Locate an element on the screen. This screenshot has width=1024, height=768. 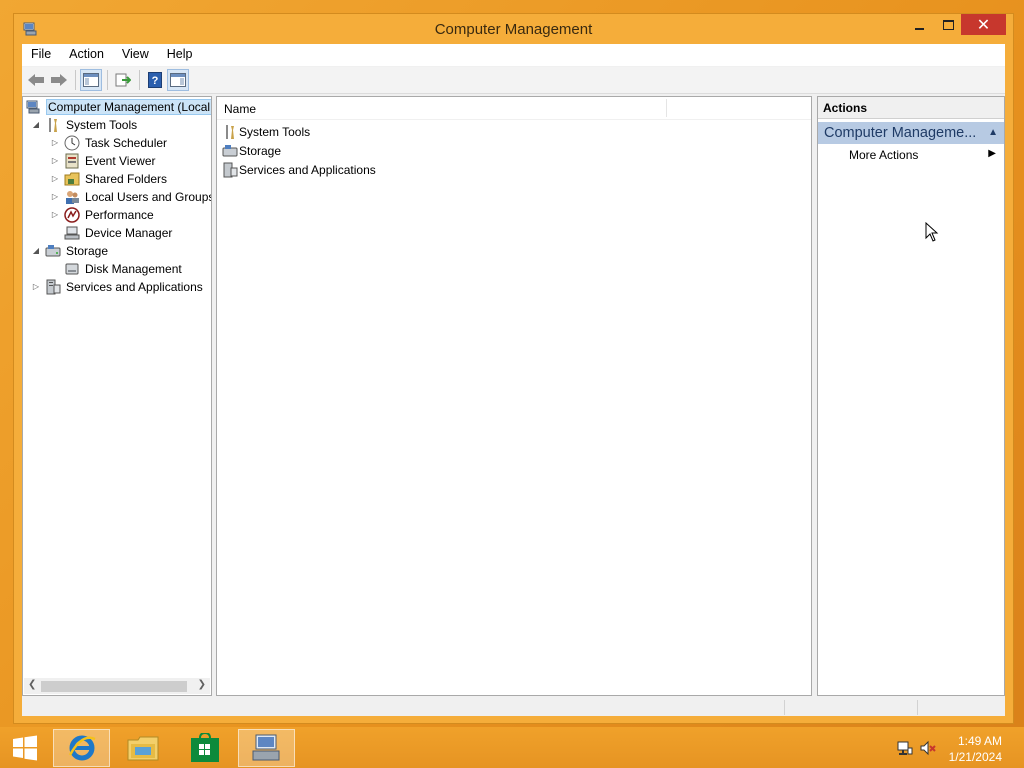
menu-help: Help is located at coordinates (180, 55).